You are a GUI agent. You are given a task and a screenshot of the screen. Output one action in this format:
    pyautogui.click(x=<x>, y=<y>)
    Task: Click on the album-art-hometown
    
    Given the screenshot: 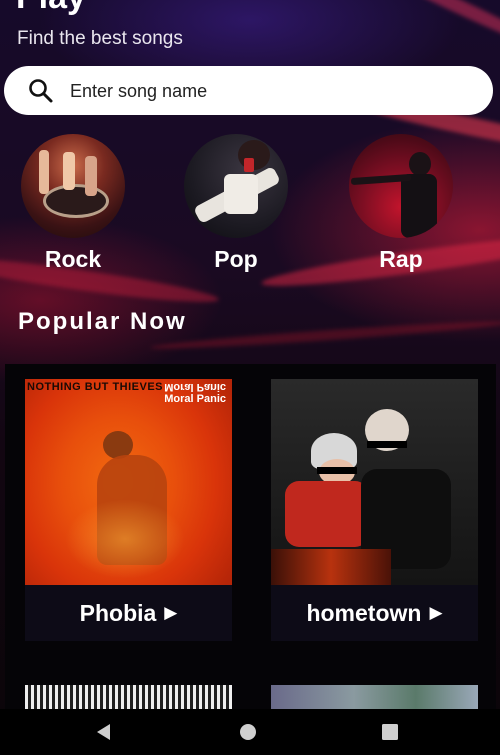 What is the action you would take?
    pyautogui.click(x=374, y=482)
    